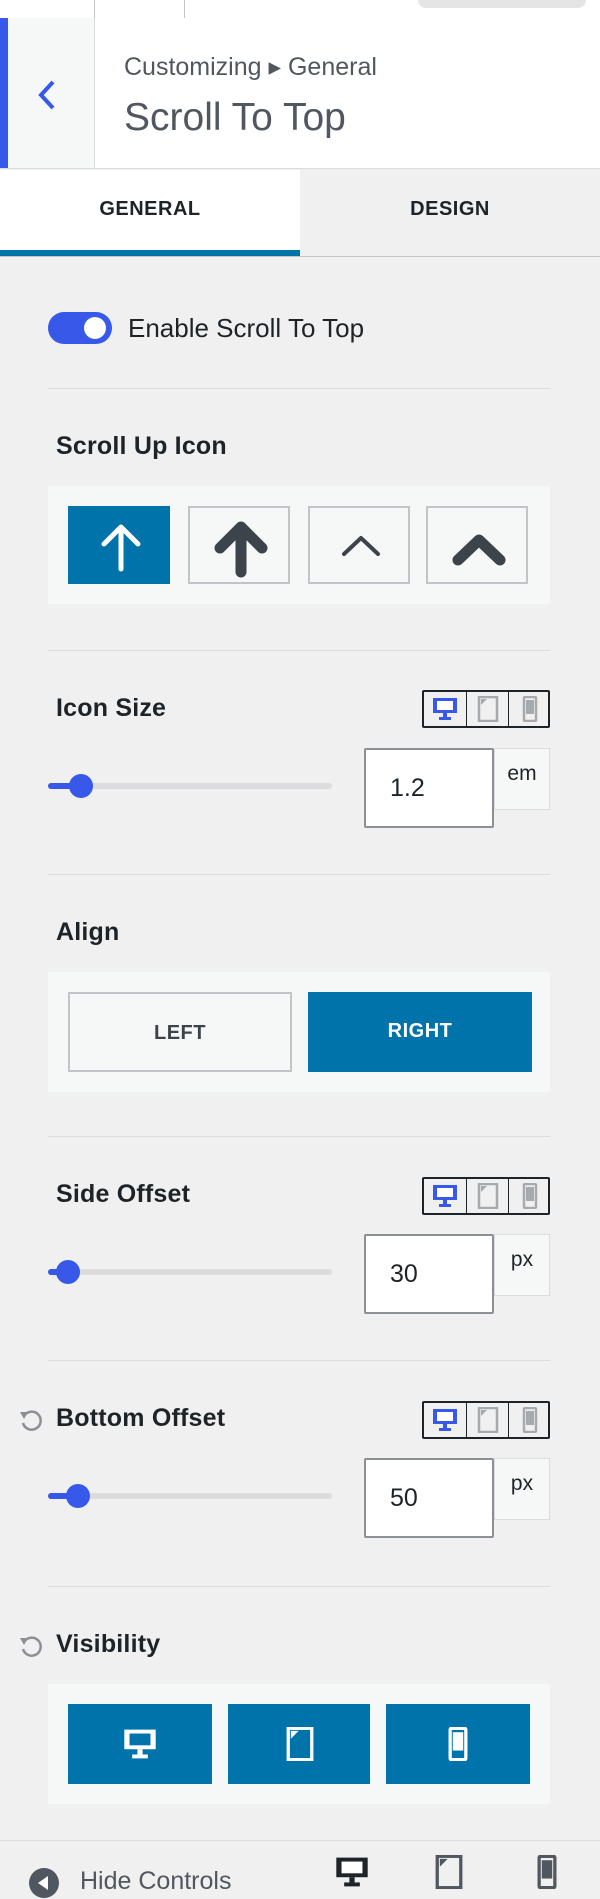 The width and height of the screenshot is (600, 1899). Describe the element at coordinates (300, 9) in the screenshot. I see `customizer-top-strip` at that location.